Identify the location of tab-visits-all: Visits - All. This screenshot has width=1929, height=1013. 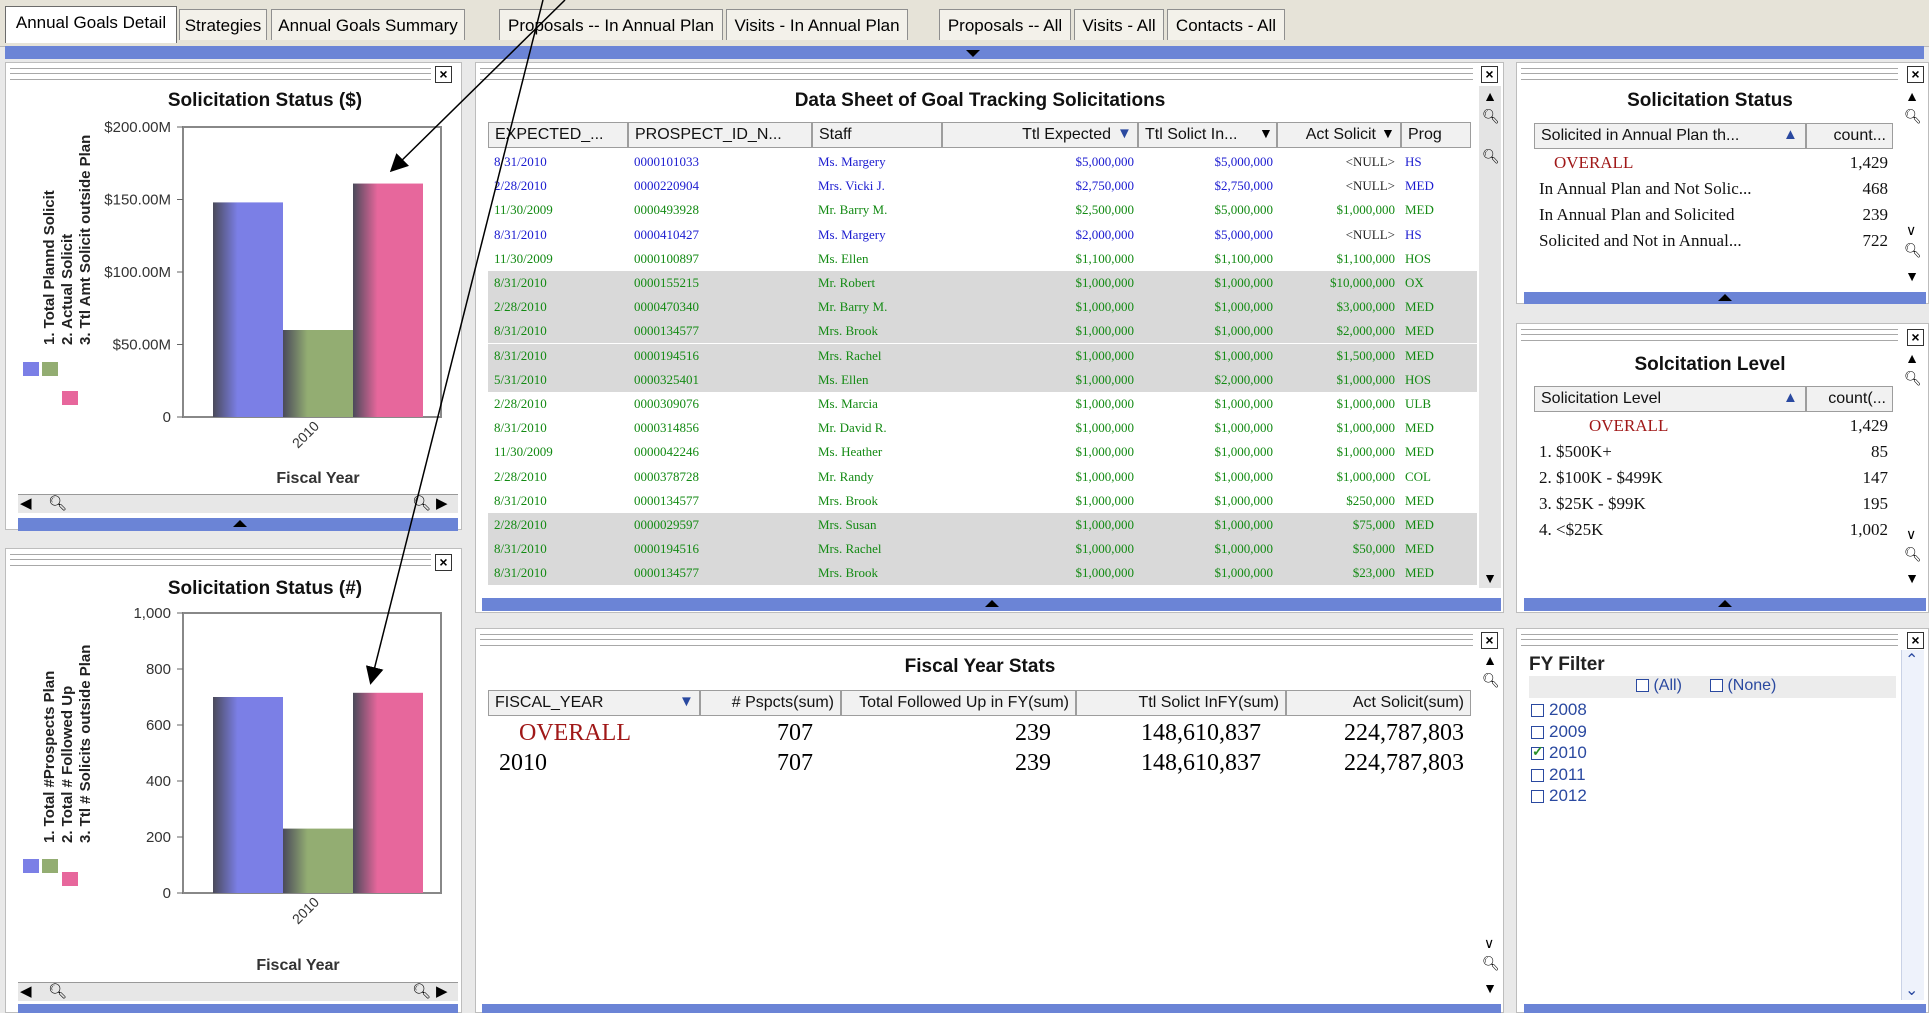
(1119, 24).